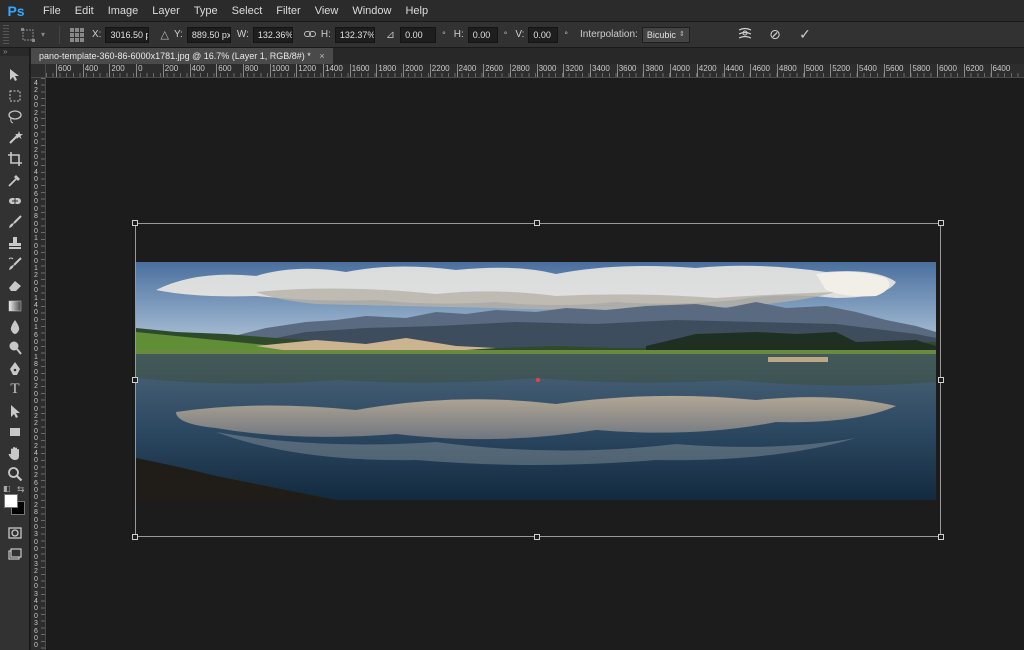 Image resolution: width=1024 pixels, height=650 pixels. What do you see at coordinates (135, 380) in the screenshot?
I see `transform-handle-middle-left` at bounding box center [135, 380].